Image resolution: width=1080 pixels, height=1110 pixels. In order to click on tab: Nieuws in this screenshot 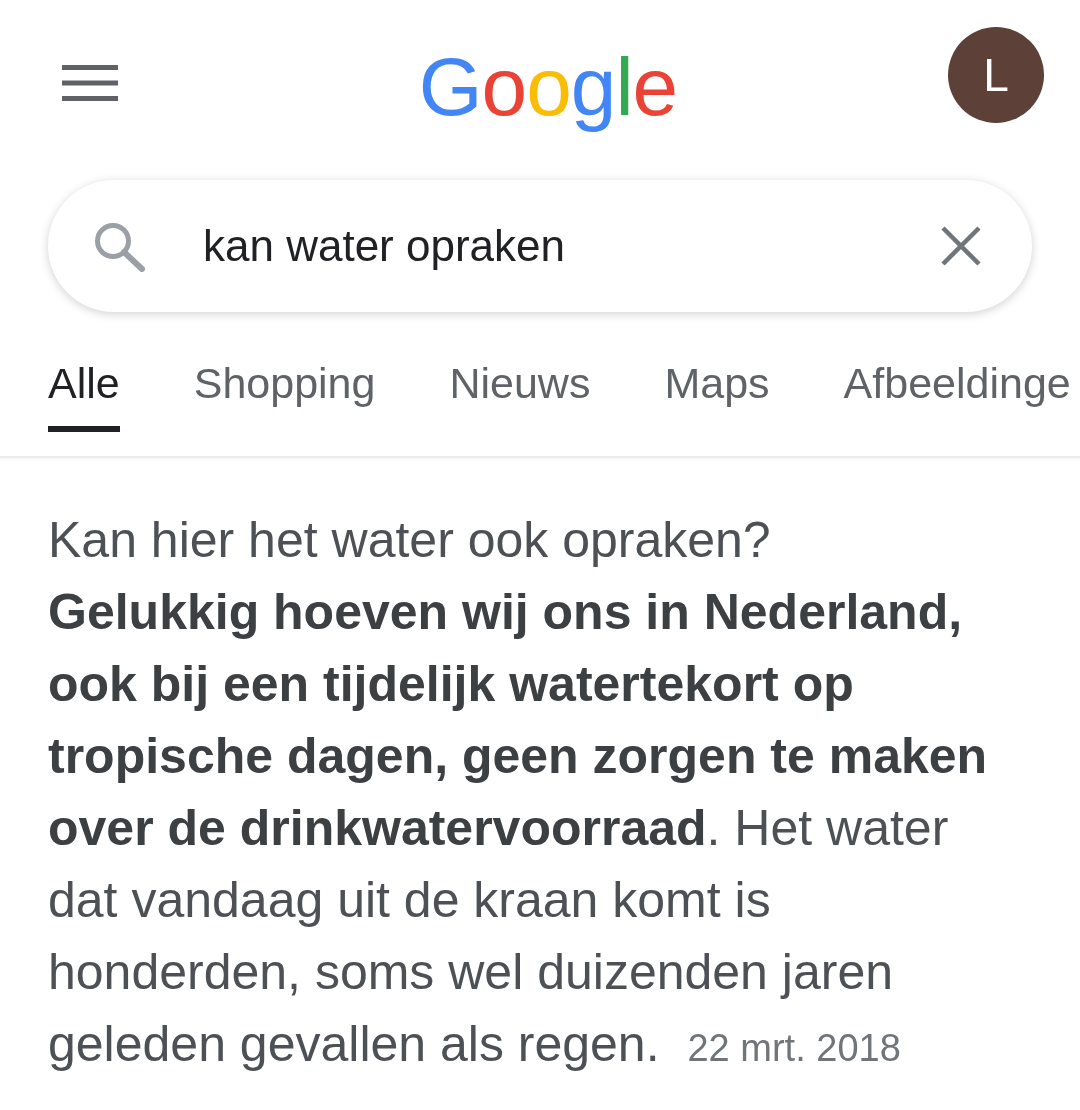, I will do `click(520, 386)`.